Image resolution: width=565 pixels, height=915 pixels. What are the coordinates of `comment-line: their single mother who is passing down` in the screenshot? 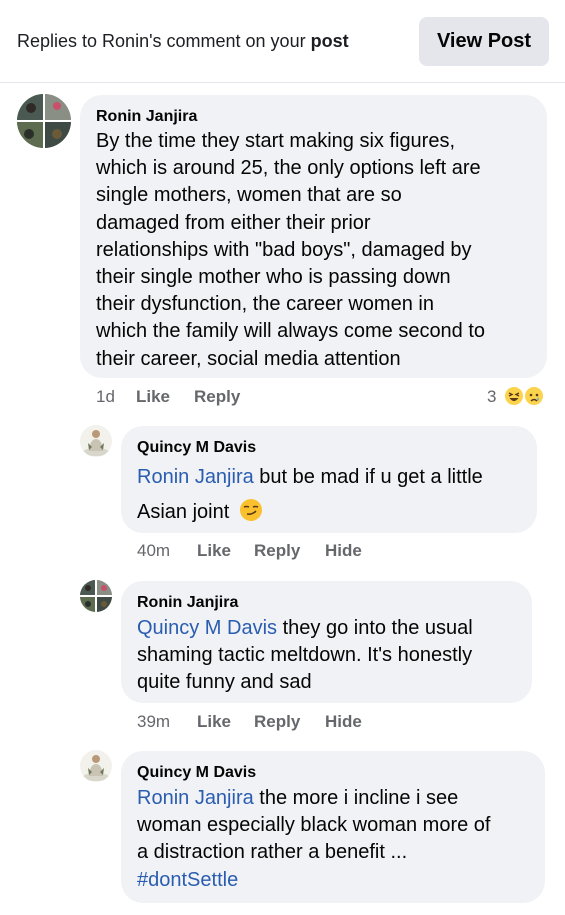 It's located at (273, 277).